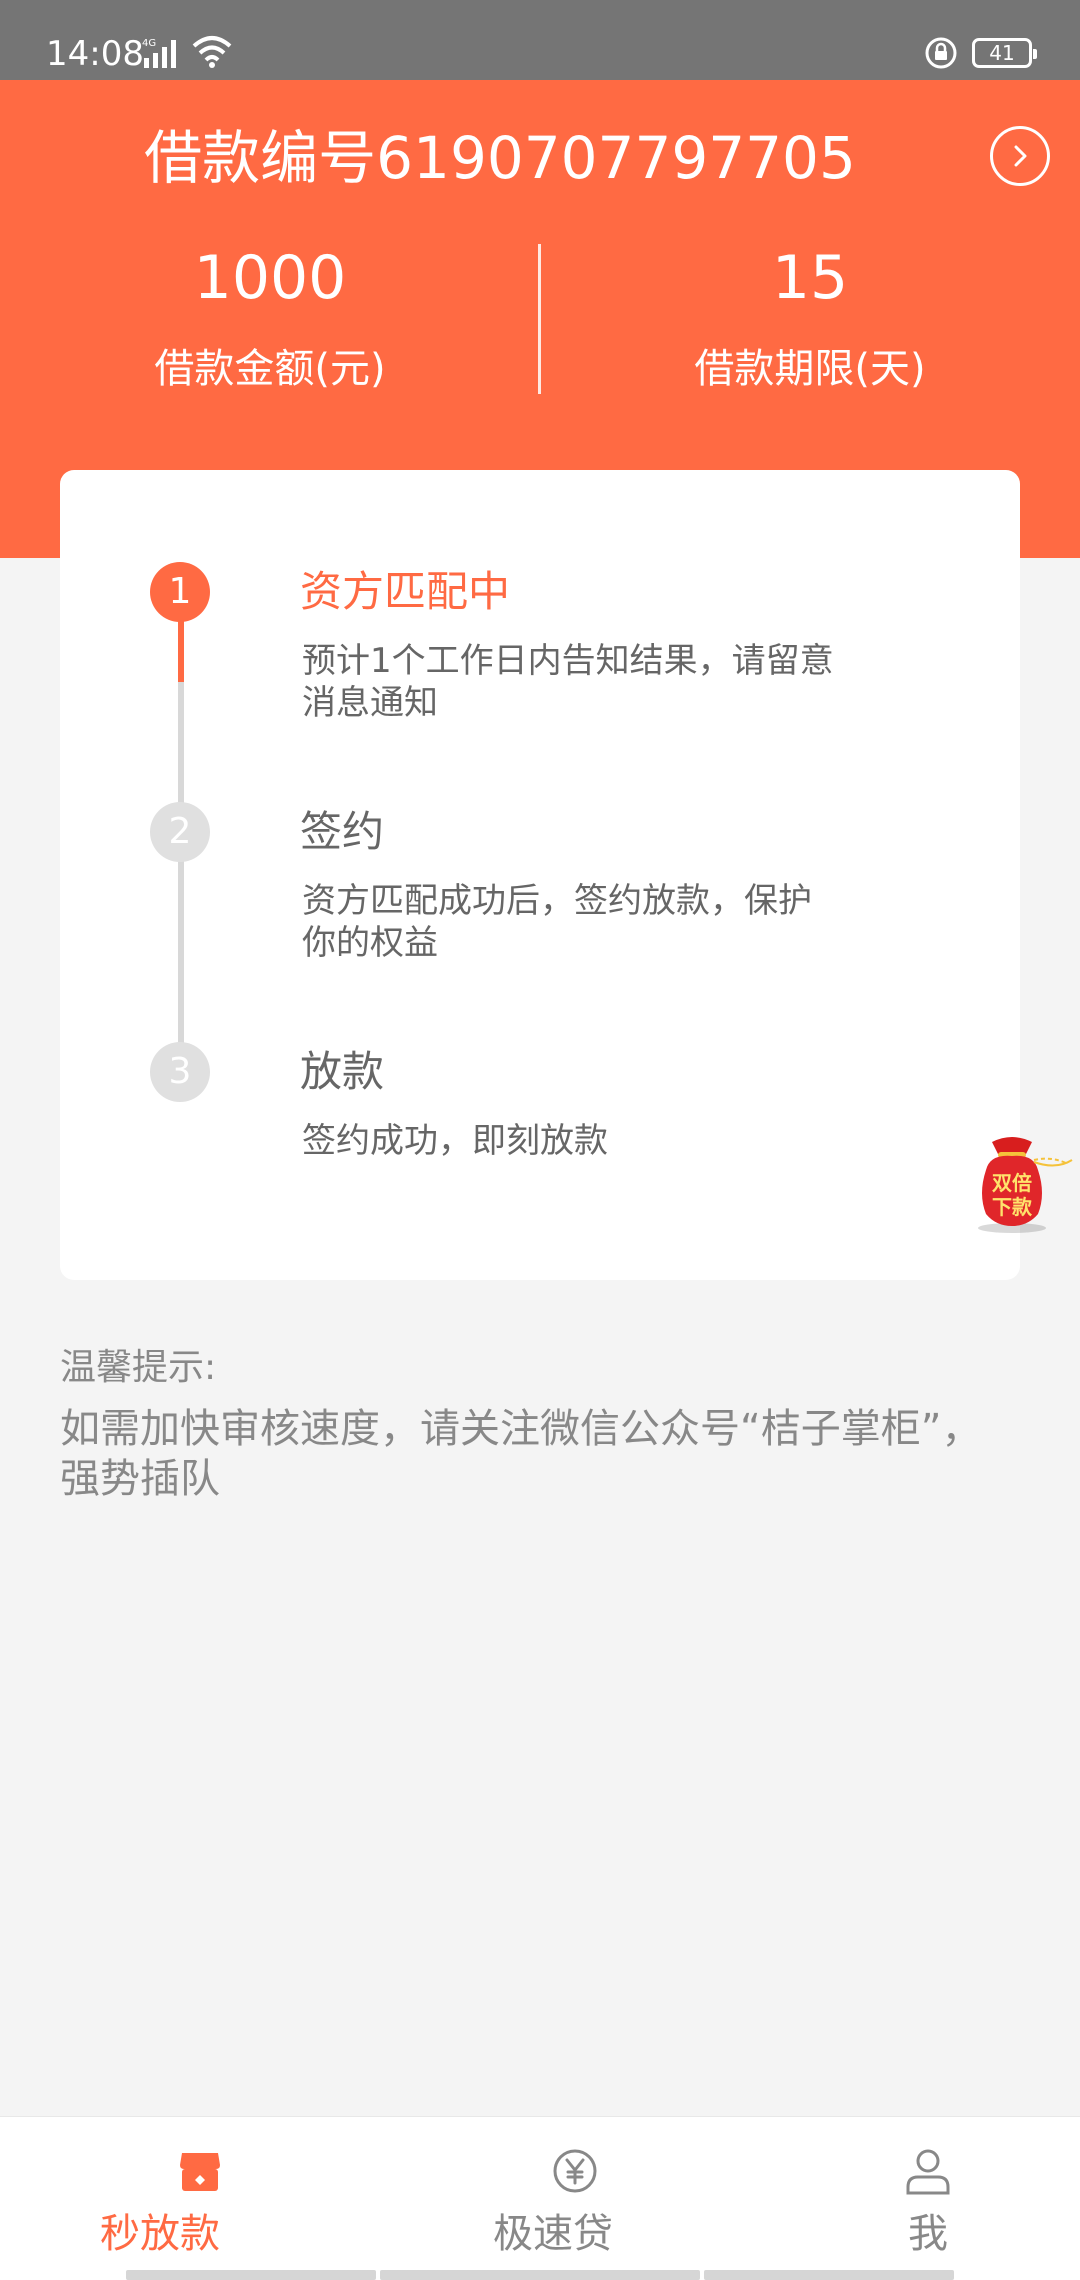 The image size is (1080, 2280). What do you see at coordinates (521, 1454) in the screenshot?
I see `tips-text: 如需加快审核速度，请关注微信公众号“桔子掌柜”，强势插队` at bounding box center [521, 1454].